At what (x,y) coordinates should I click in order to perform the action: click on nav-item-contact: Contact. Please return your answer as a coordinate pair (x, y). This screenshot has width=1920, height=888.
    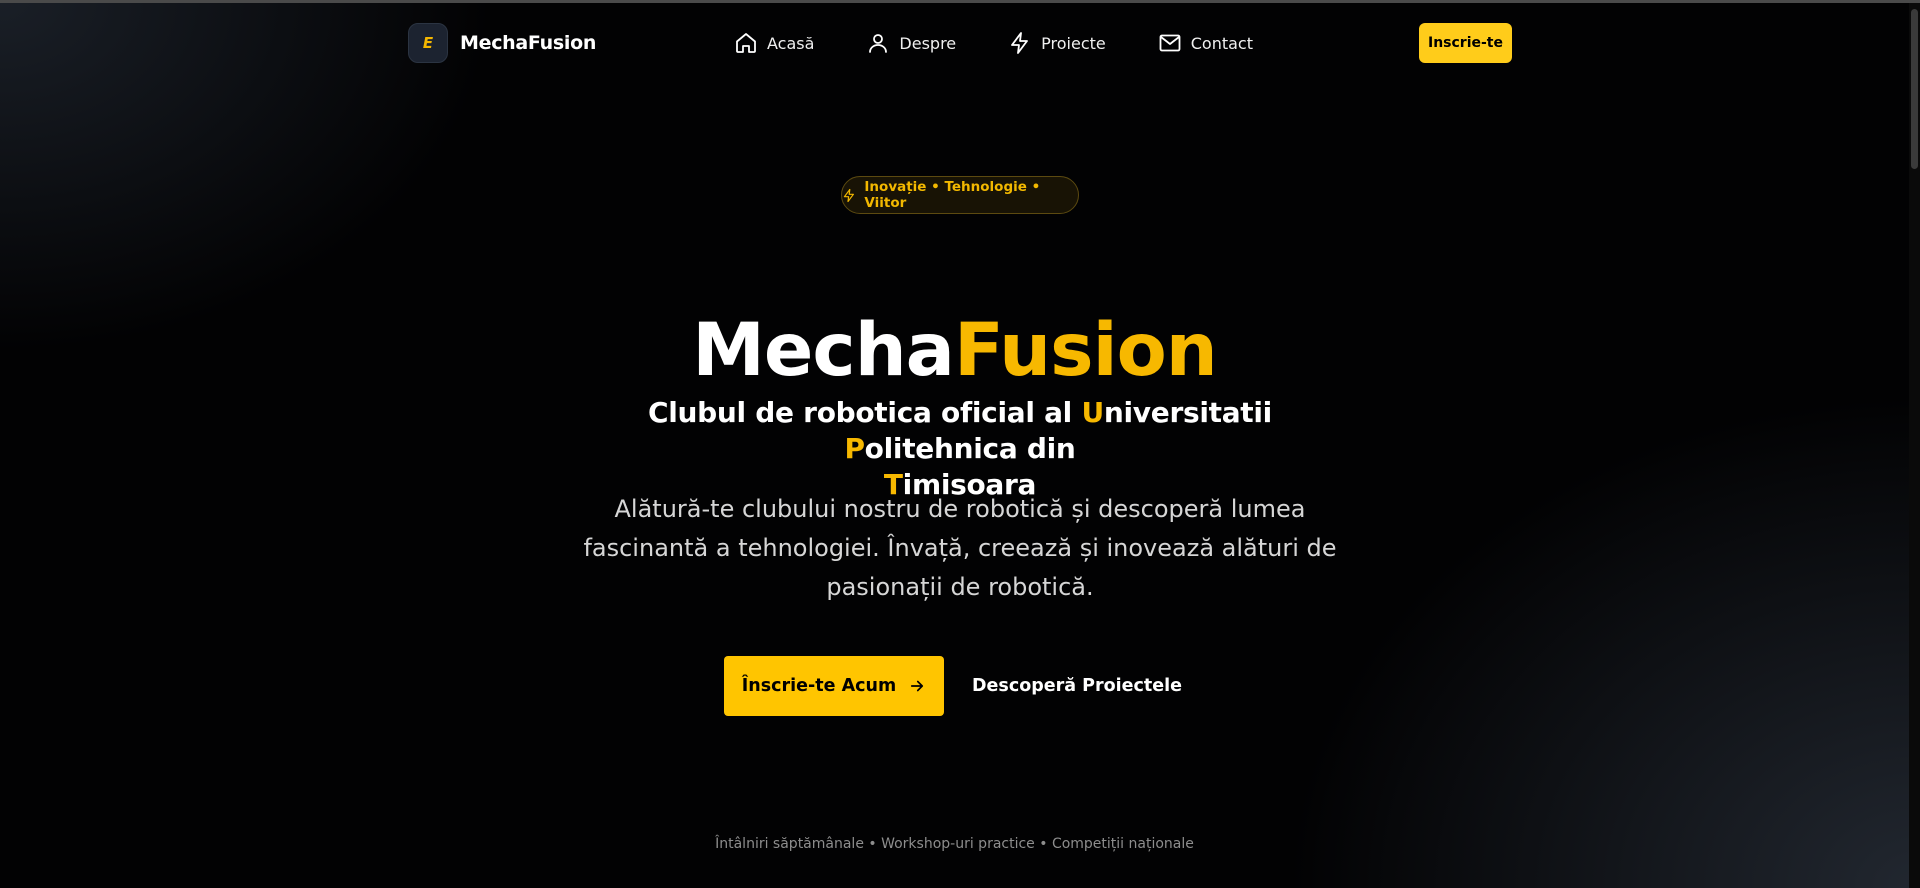
    Looking at the image, I should click on (1205, 43).